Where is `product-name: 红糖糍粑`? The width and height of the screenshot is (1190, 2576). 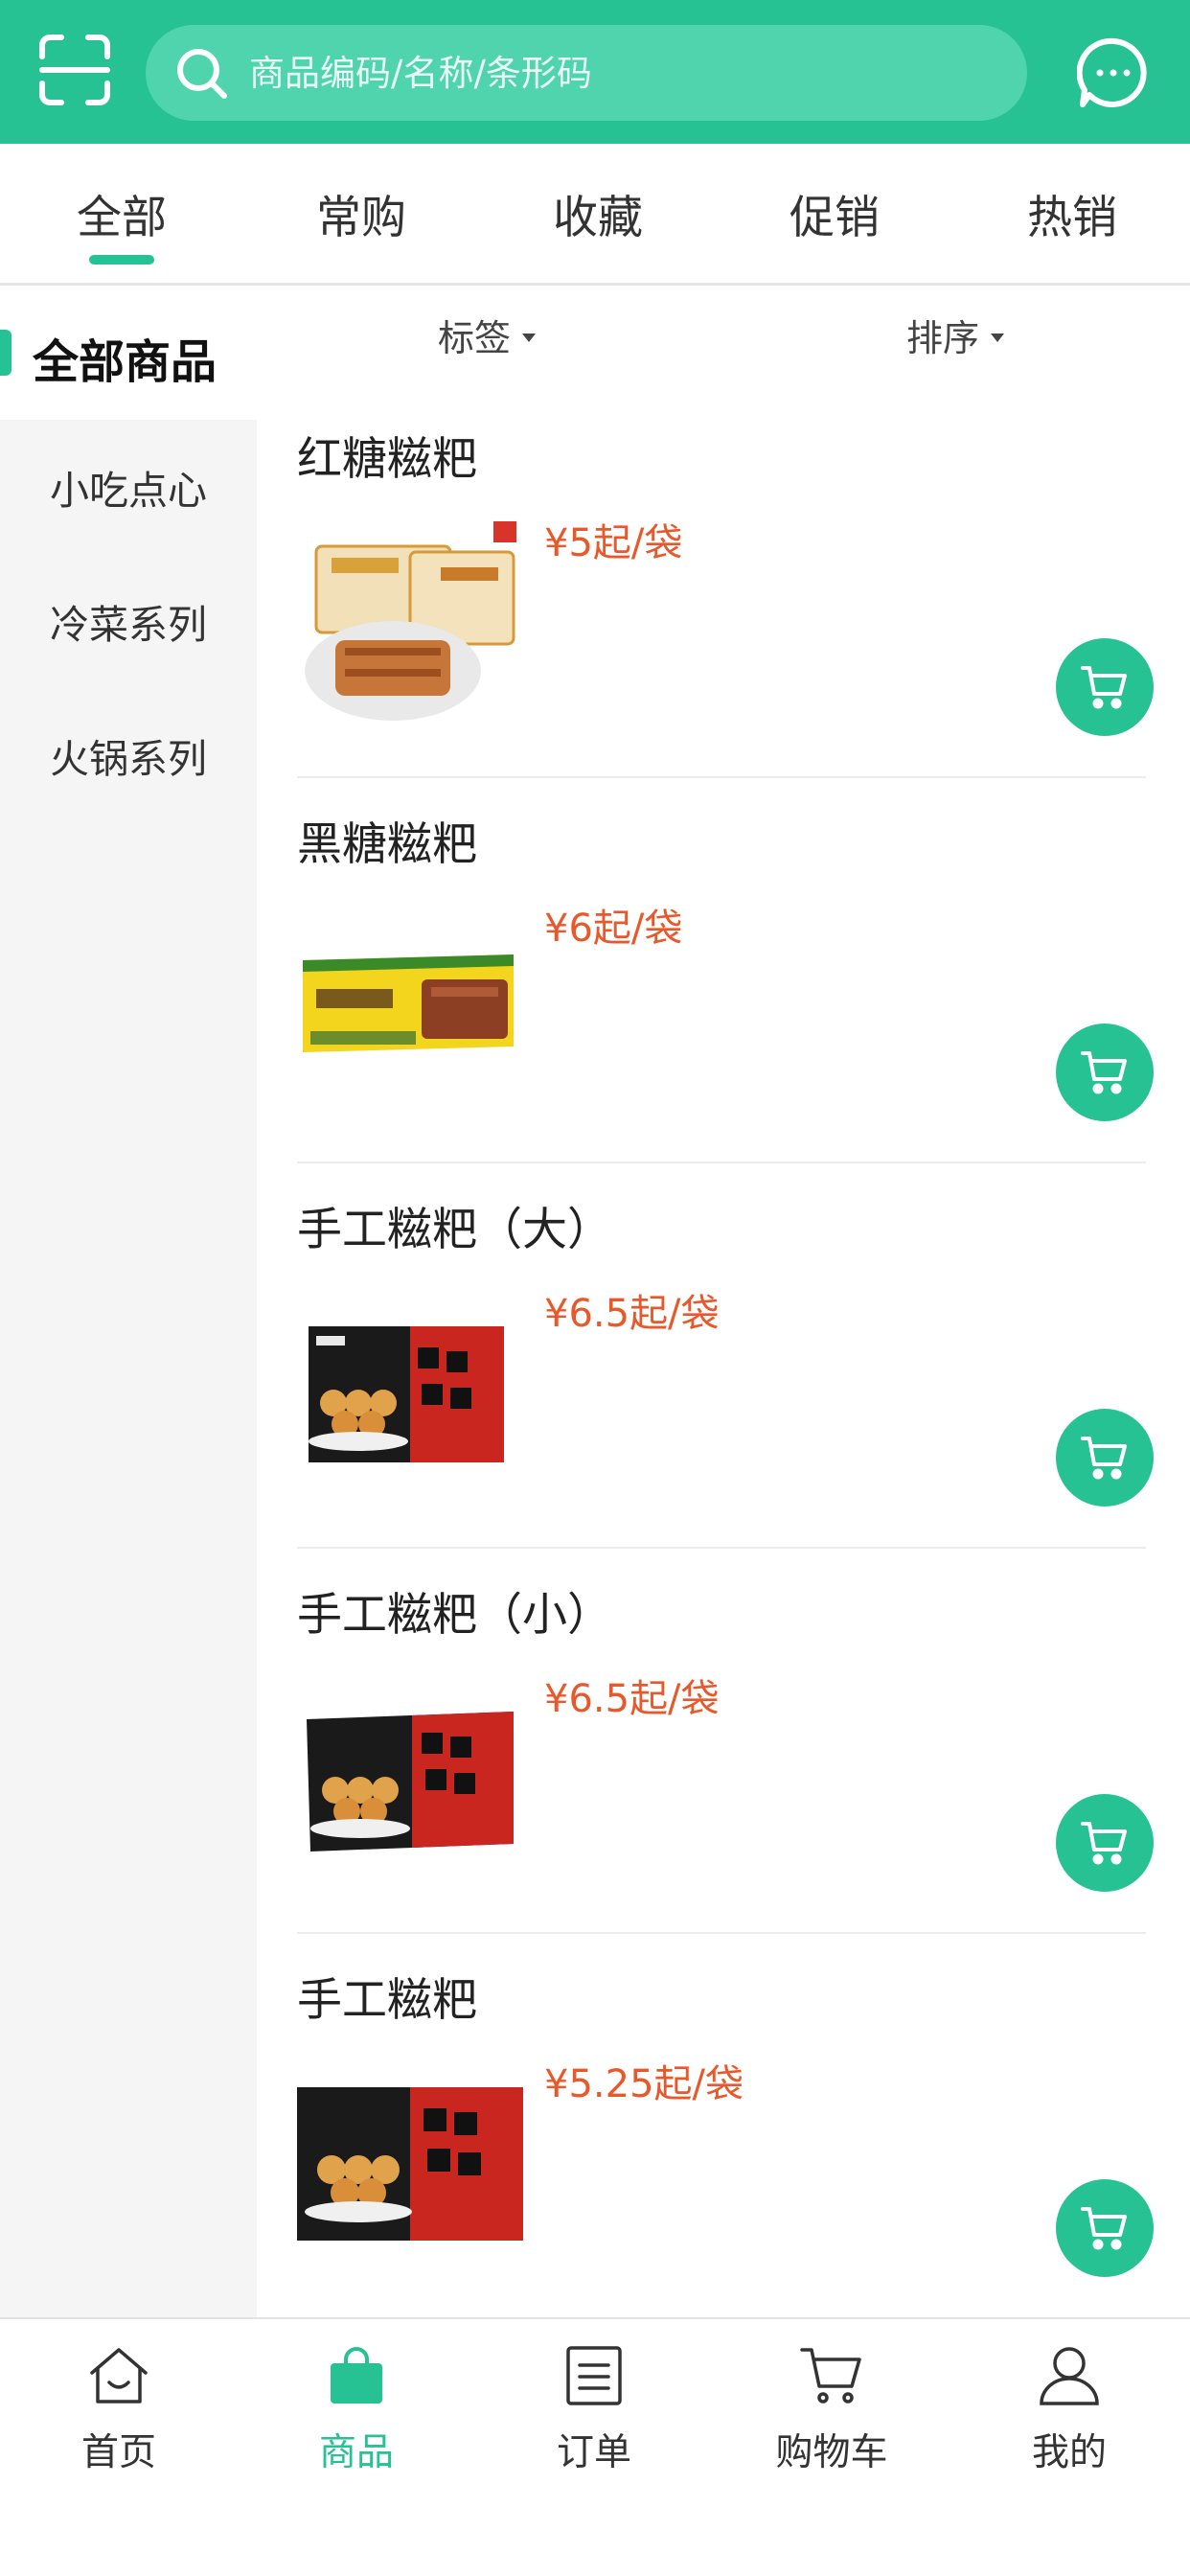 product-name: 红糖糍粑 is located at coordinates (387, 459).